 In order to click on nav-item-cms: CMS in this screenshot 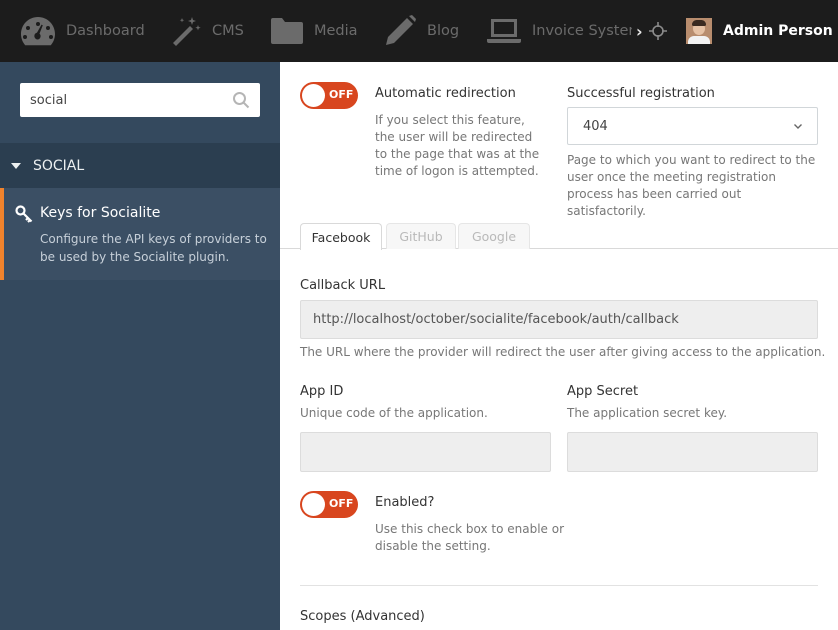, I will do `click(207, 31)`.